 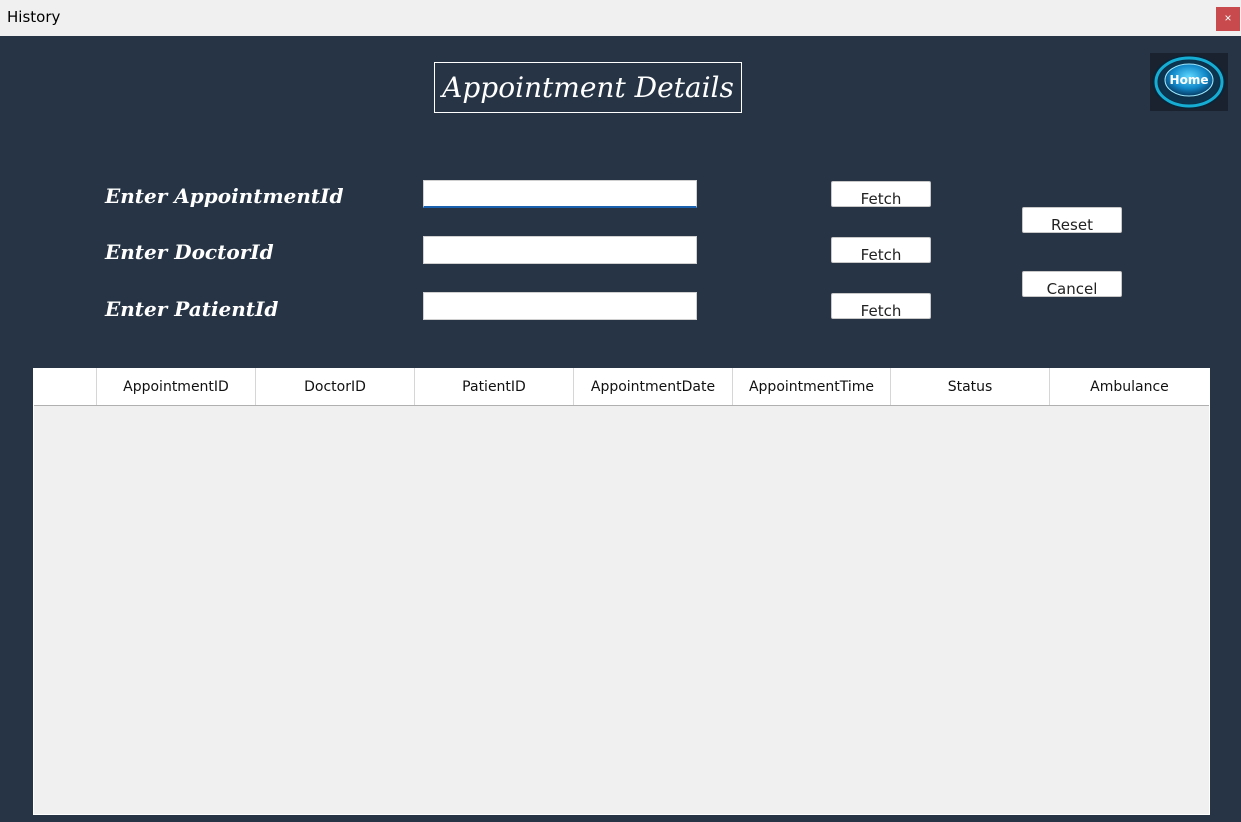 What do you see at coordinates (560, 194) in the screenshot?
I see `appointment-id-input` at bounding box center [560, 194].